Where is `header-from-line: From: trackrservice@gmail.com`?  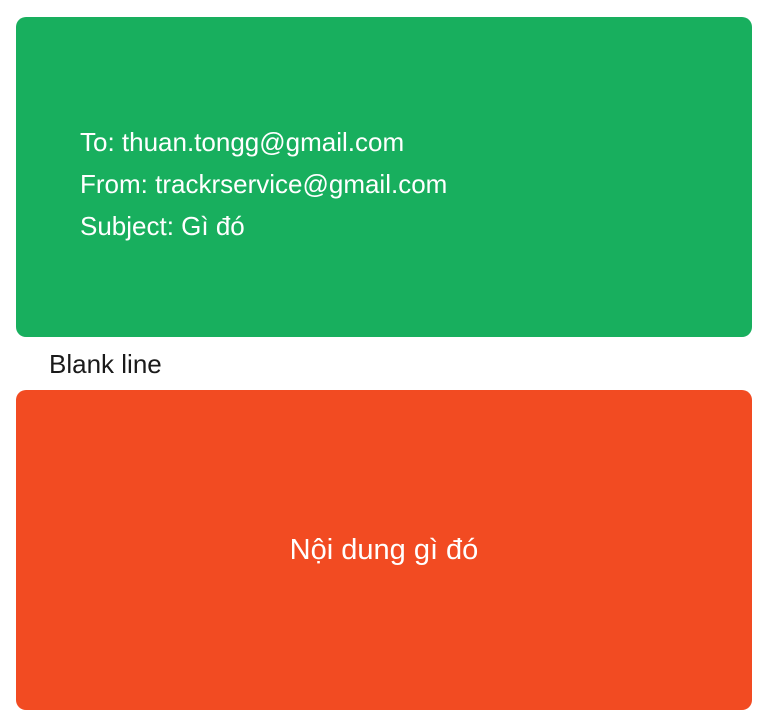
header-from-line: From: trackrservice@gmail.com is located at coordinates (264, 184).